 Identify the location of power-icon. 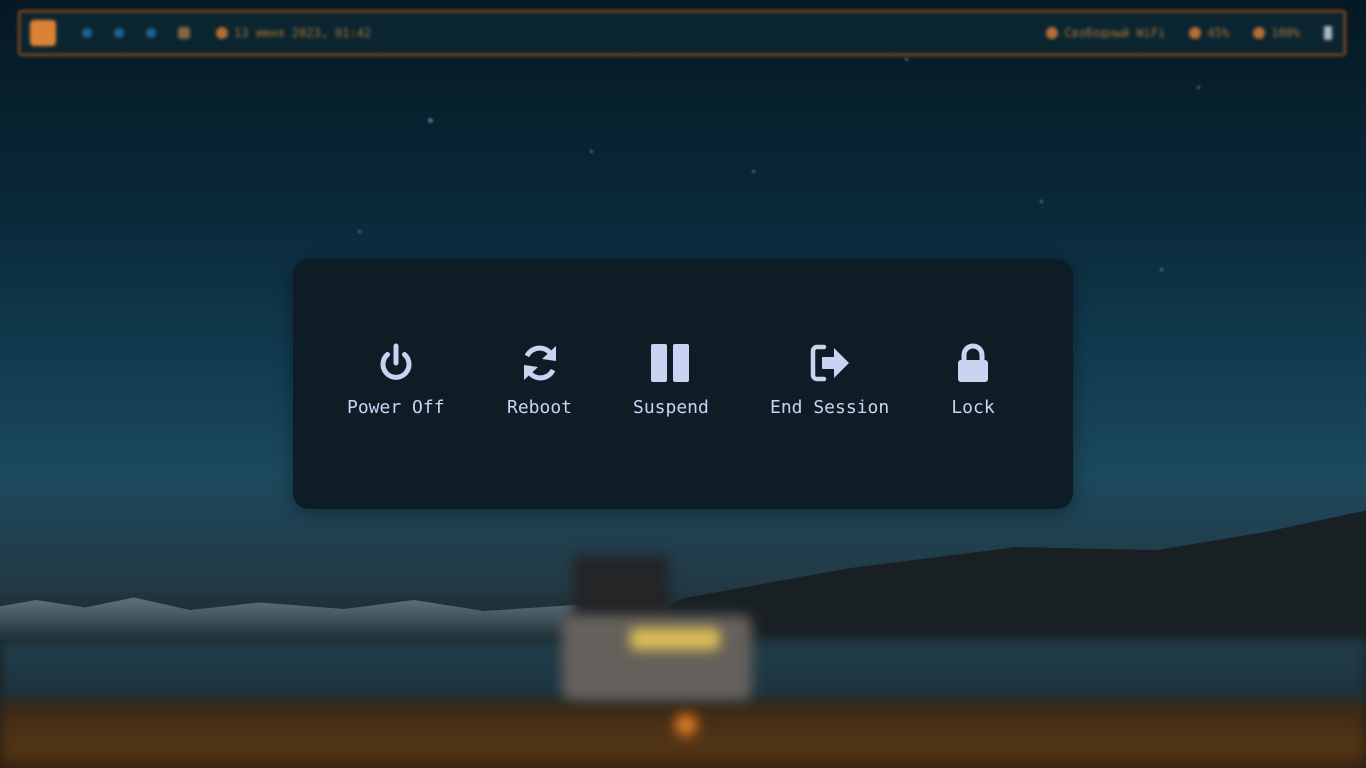
(396, 363).